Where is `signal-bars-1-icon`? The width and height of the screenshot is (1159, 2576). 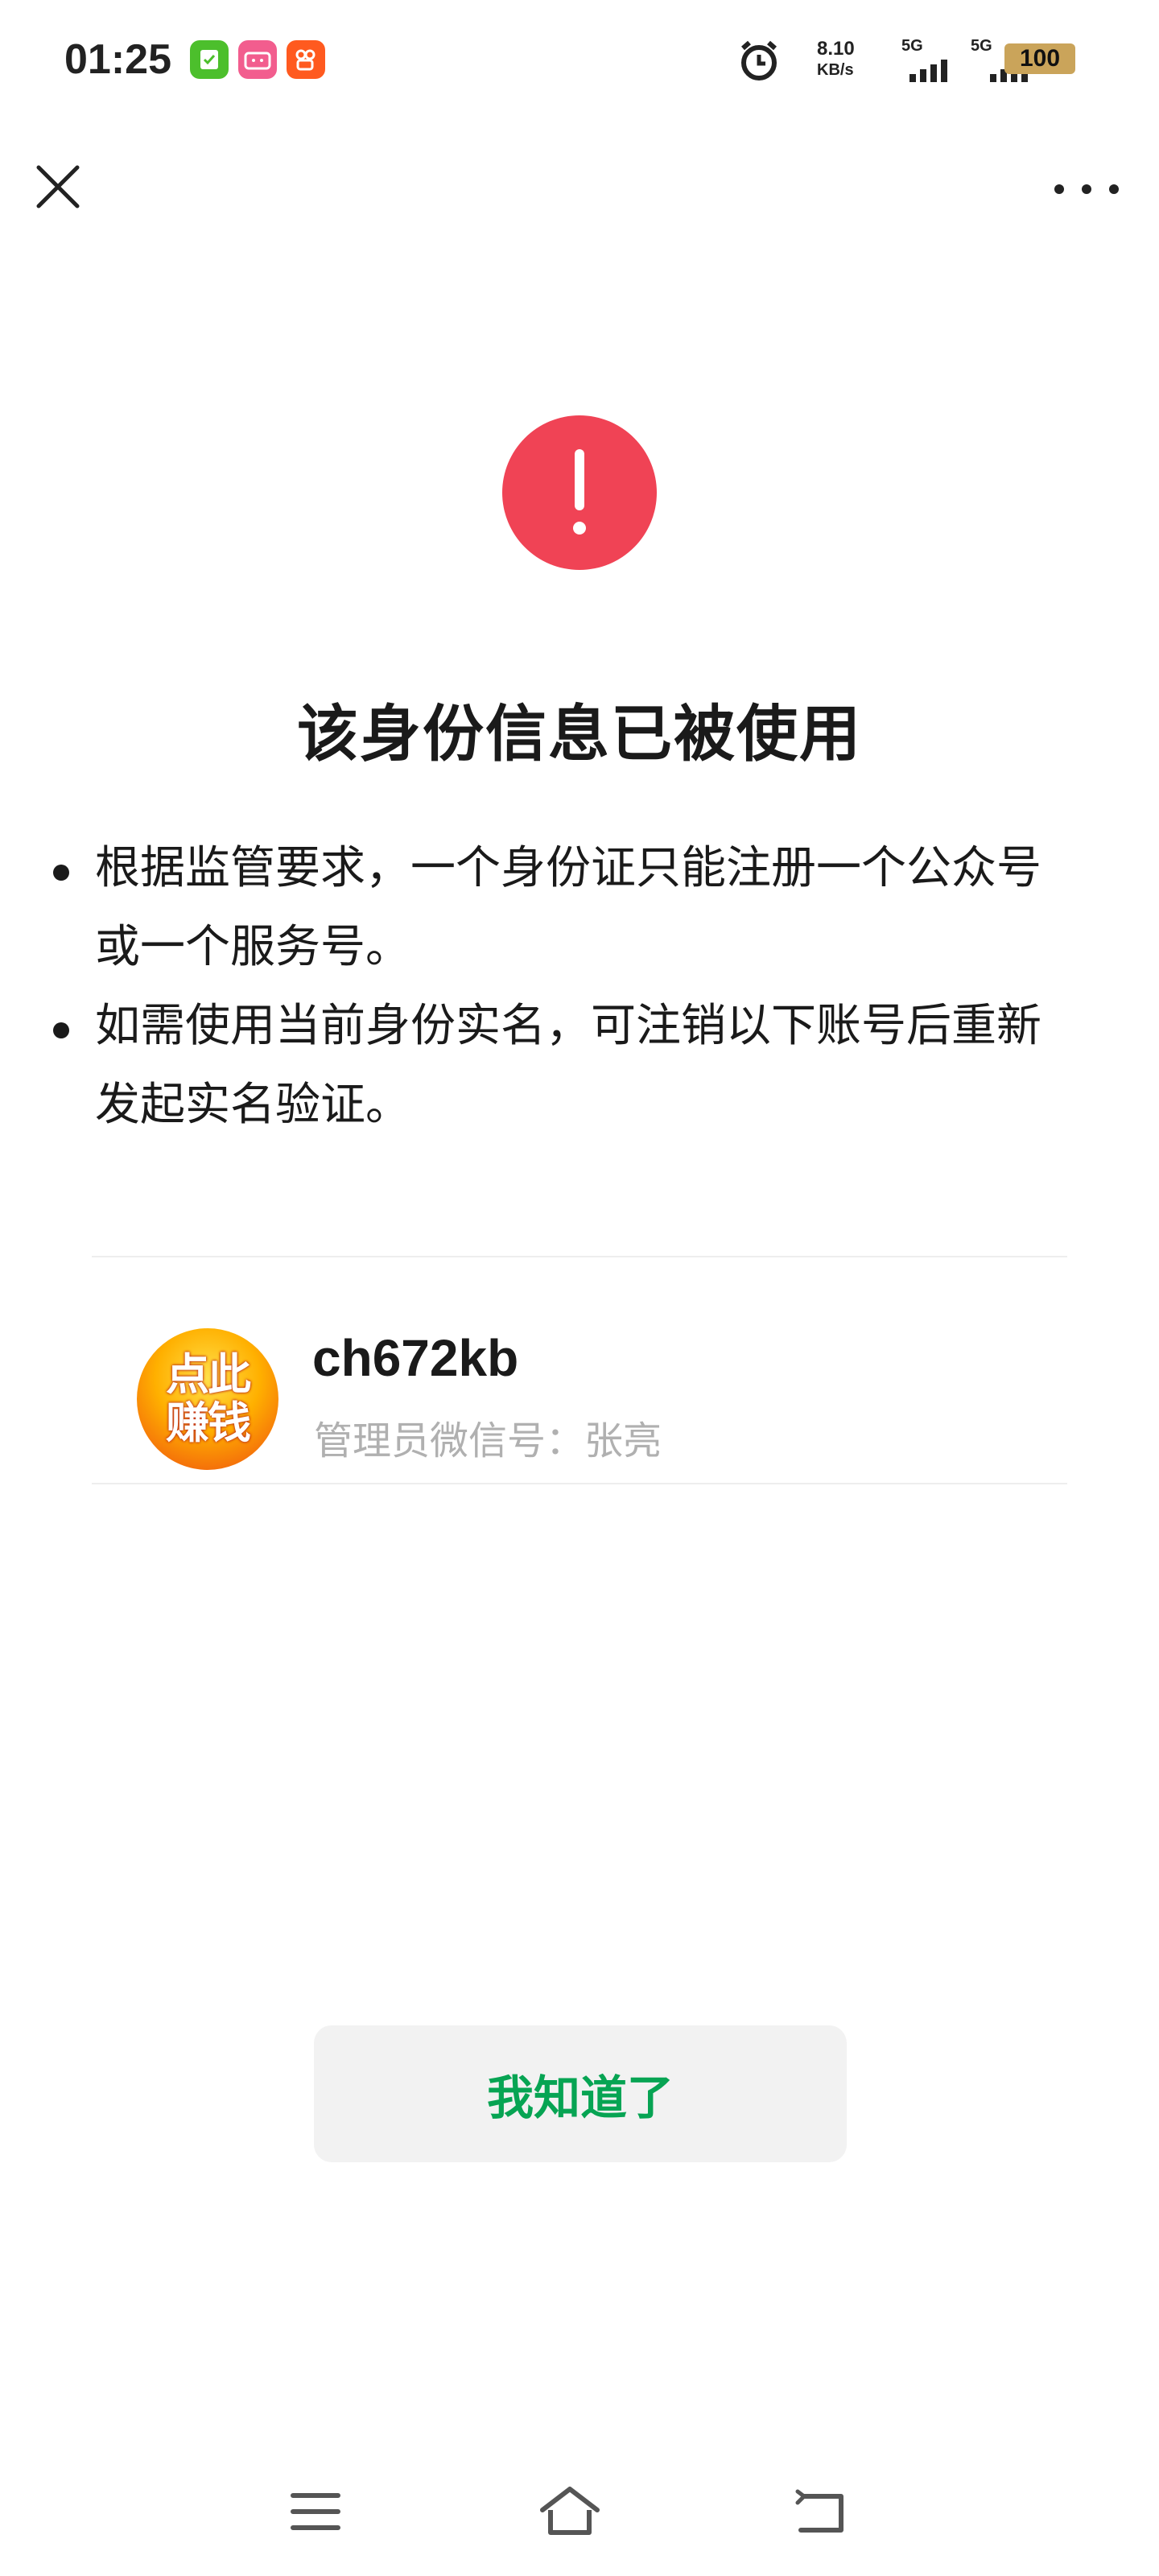 signal-bars-1-icon is located at coordinates (928, 70).